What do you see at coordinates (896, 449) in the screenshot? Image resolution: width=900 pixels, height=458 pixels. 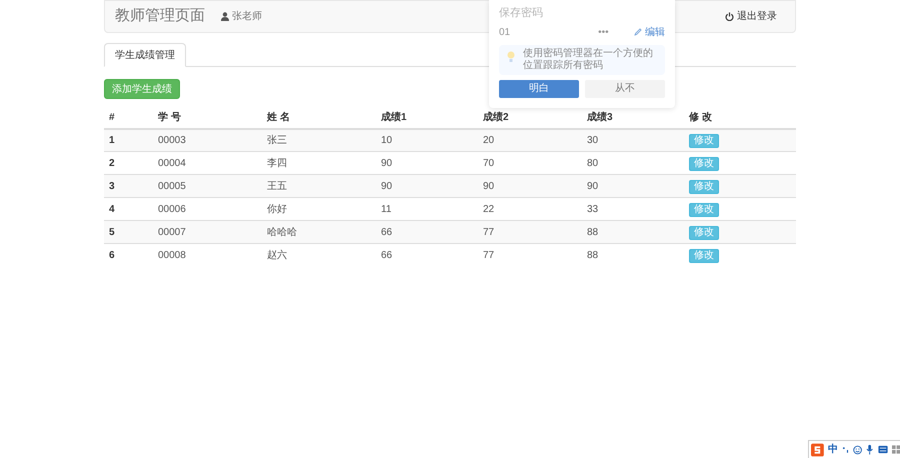 I see `grid-icon` at bounding box center [896, 449].